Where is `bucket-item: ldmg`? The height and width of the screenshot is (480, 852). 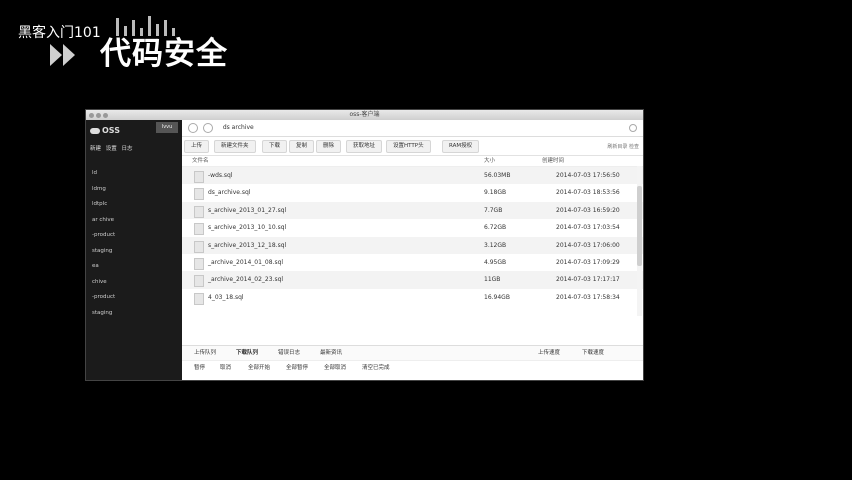
bucket-item: ldmg is located at coordinates (103, 190).